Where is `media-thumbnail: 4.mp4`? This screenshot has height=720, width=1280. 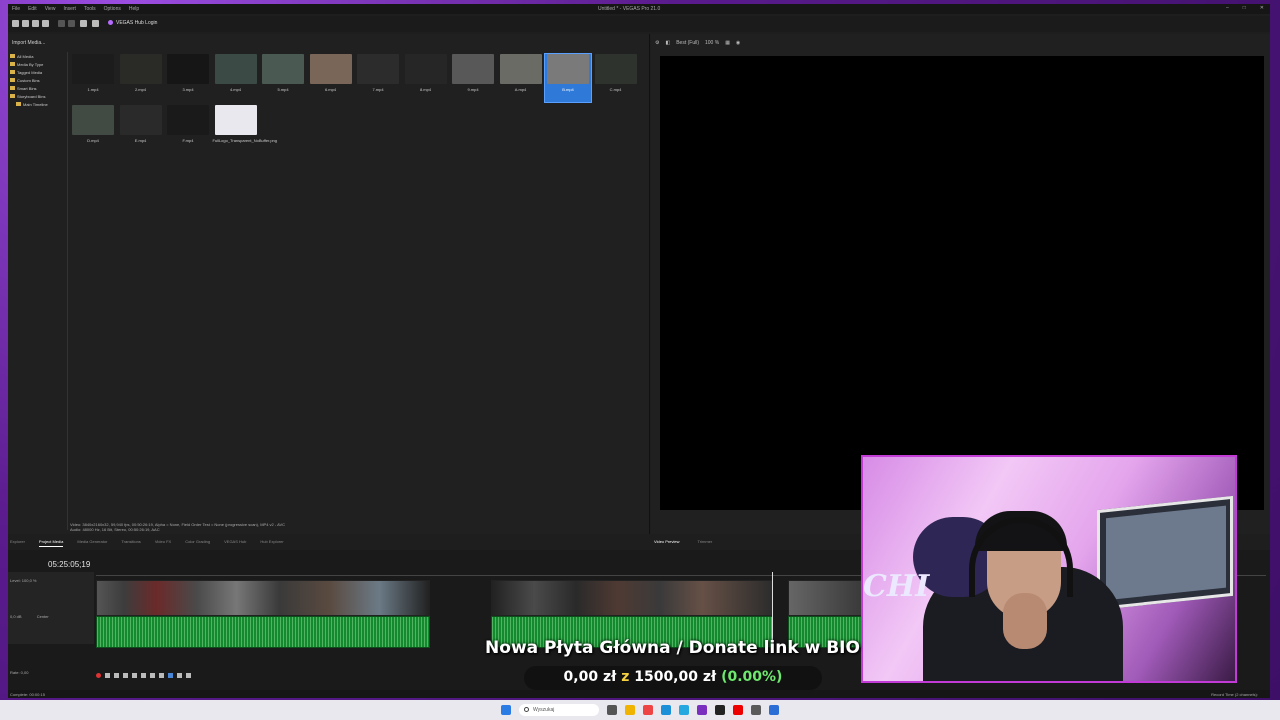
media-thumbnail: 4.mp4 is located at coordinates (236, 73).